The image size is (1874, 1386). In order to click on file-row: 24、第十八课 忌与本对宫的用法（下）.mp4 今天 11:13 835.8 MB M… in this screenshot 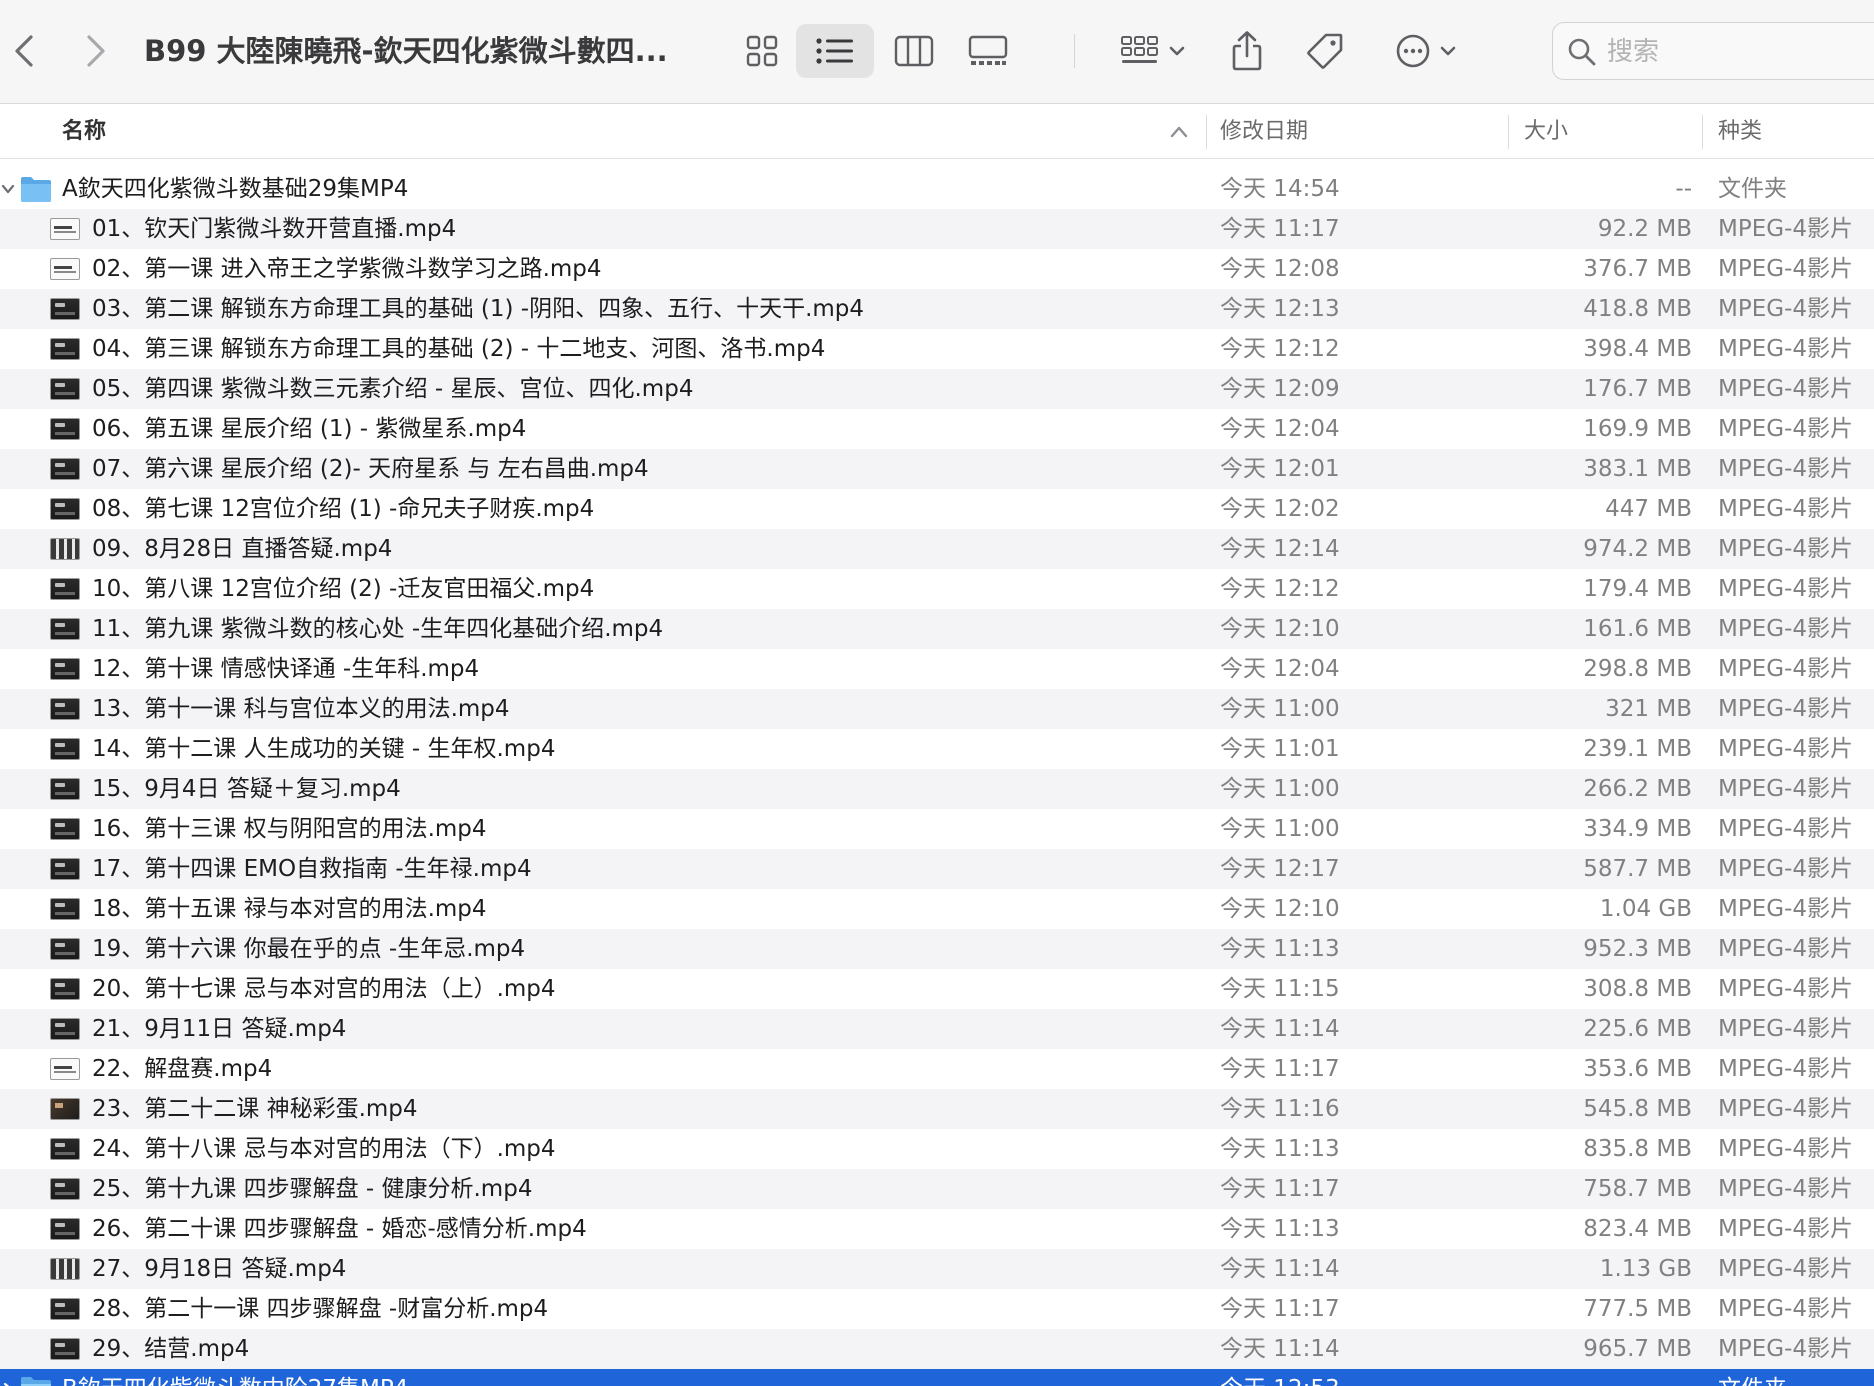, I will do `click(937, 1149)`.